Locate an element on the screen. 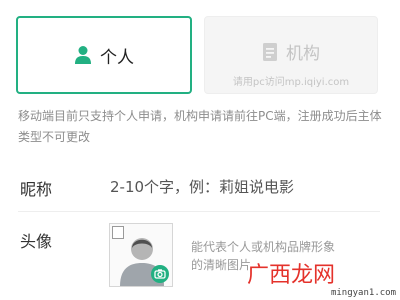 The height and width of the screenshot is (300, 400). watermark-logo: 广西龙网 is located at coordinates (291, 275).